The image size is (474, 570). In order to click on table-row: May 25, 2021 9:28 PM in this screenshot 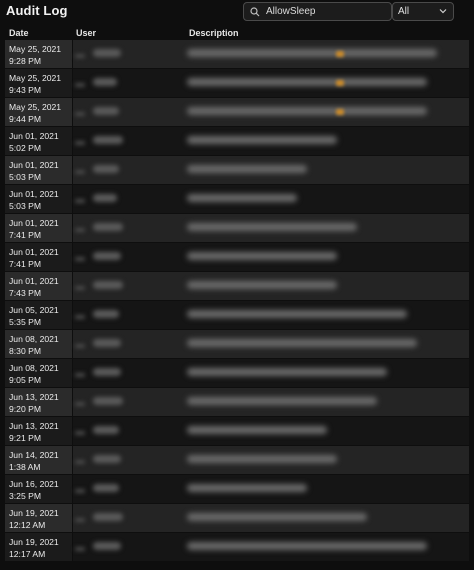, I will do `click(237, 54)`.